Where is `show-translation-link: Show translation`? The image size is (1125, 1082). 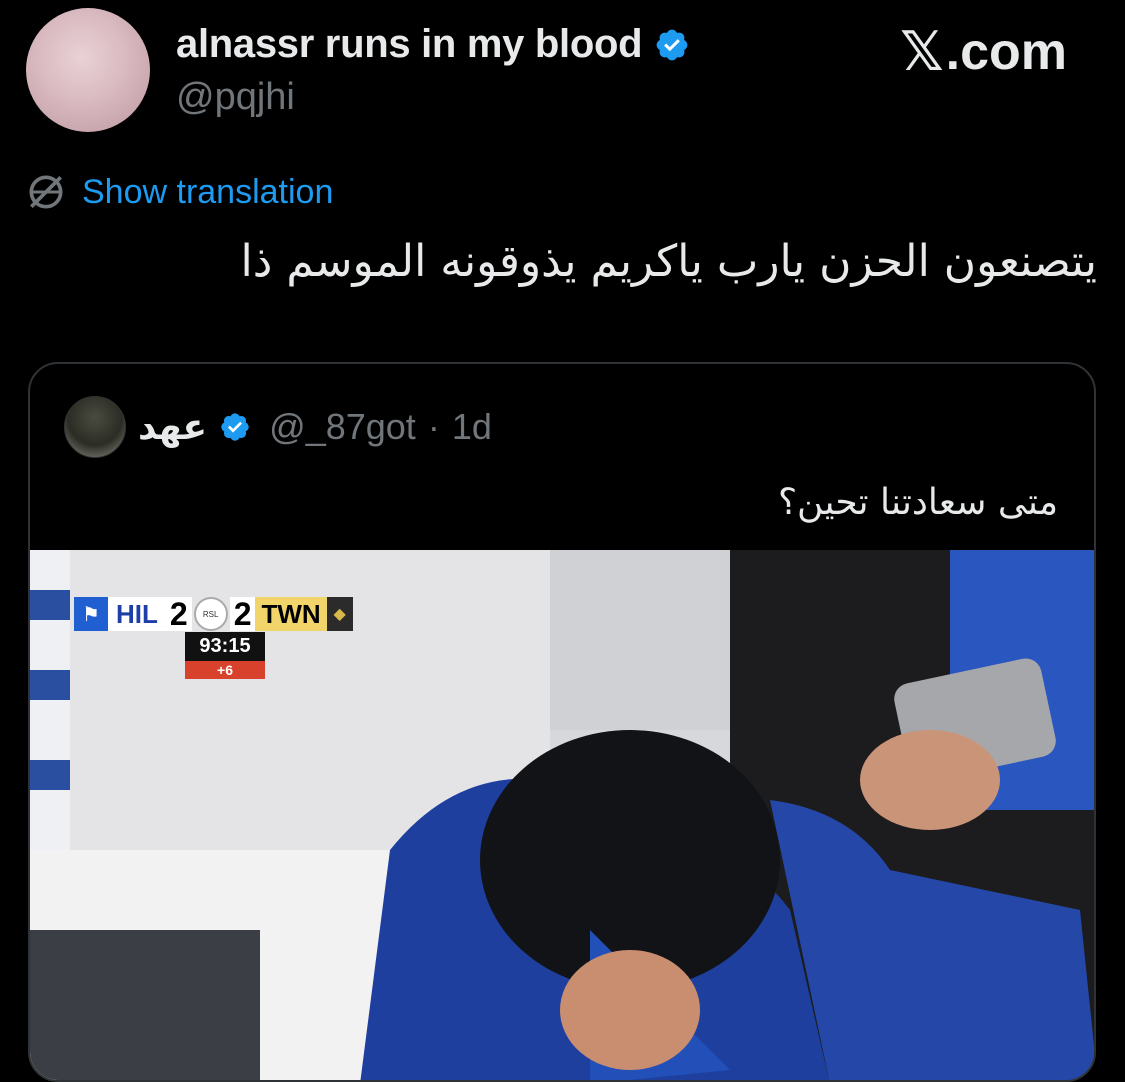
show-translation-link: Show translation is located at coordinates (178, 192).